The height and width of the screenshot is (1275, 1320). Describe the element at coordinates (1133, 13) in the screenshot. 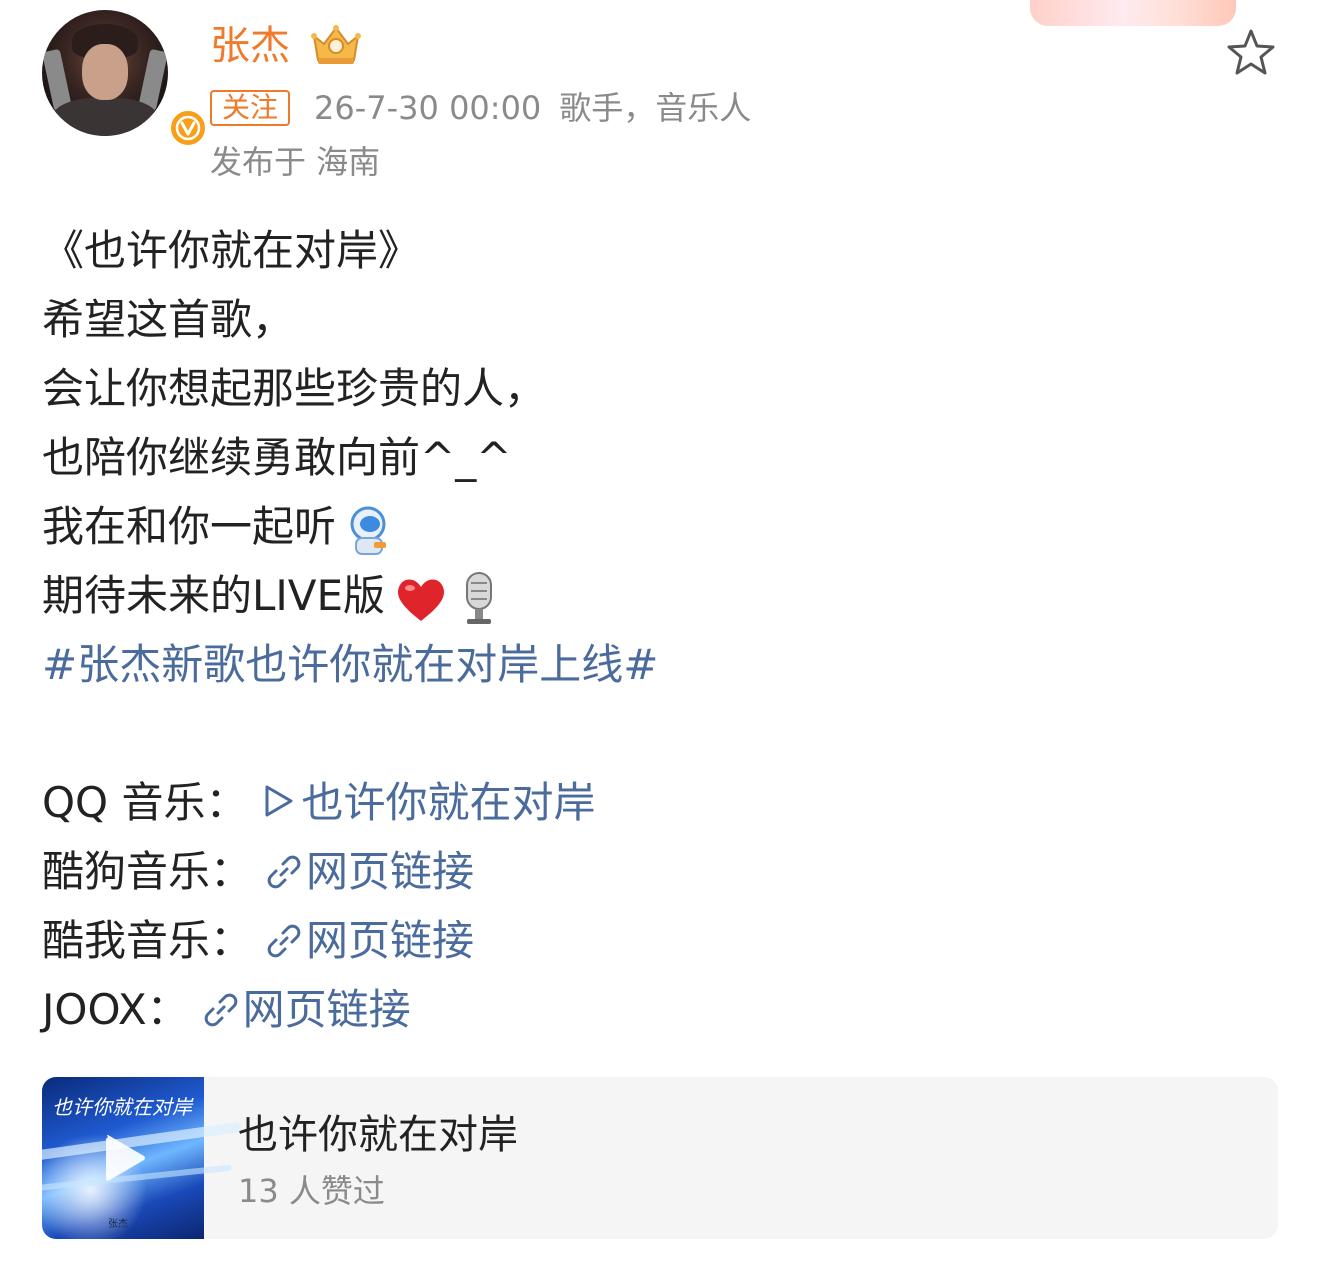

I see `decorative-banner` at that location.